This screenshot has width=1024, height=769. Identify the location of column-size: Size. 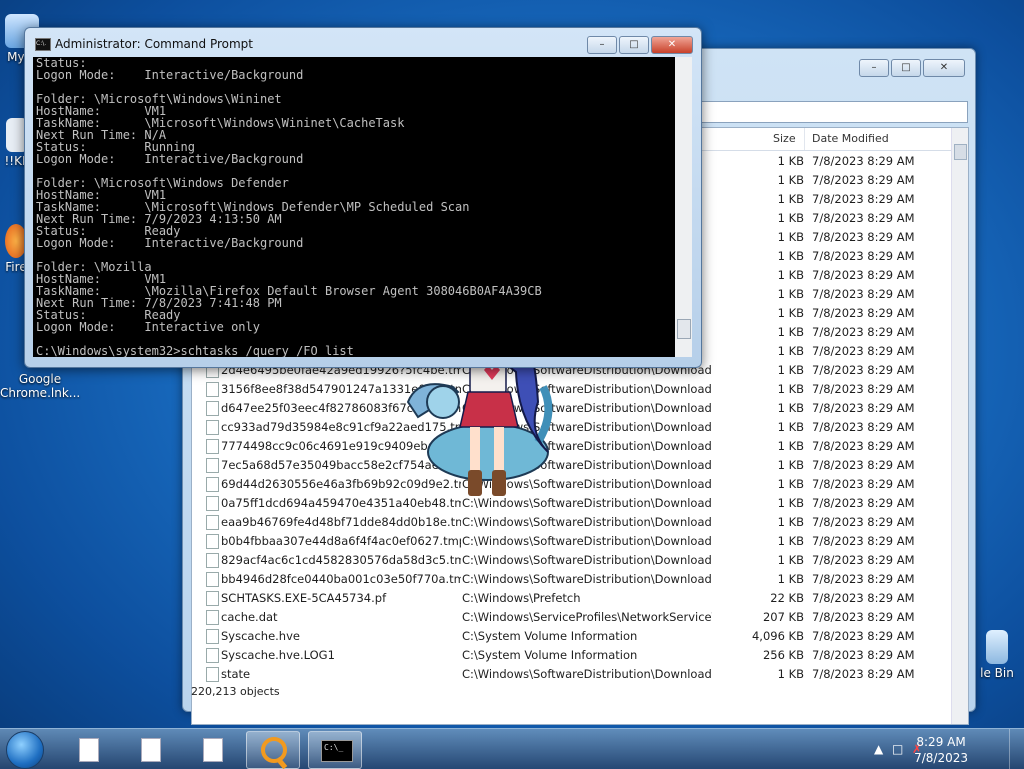
(784, 138).